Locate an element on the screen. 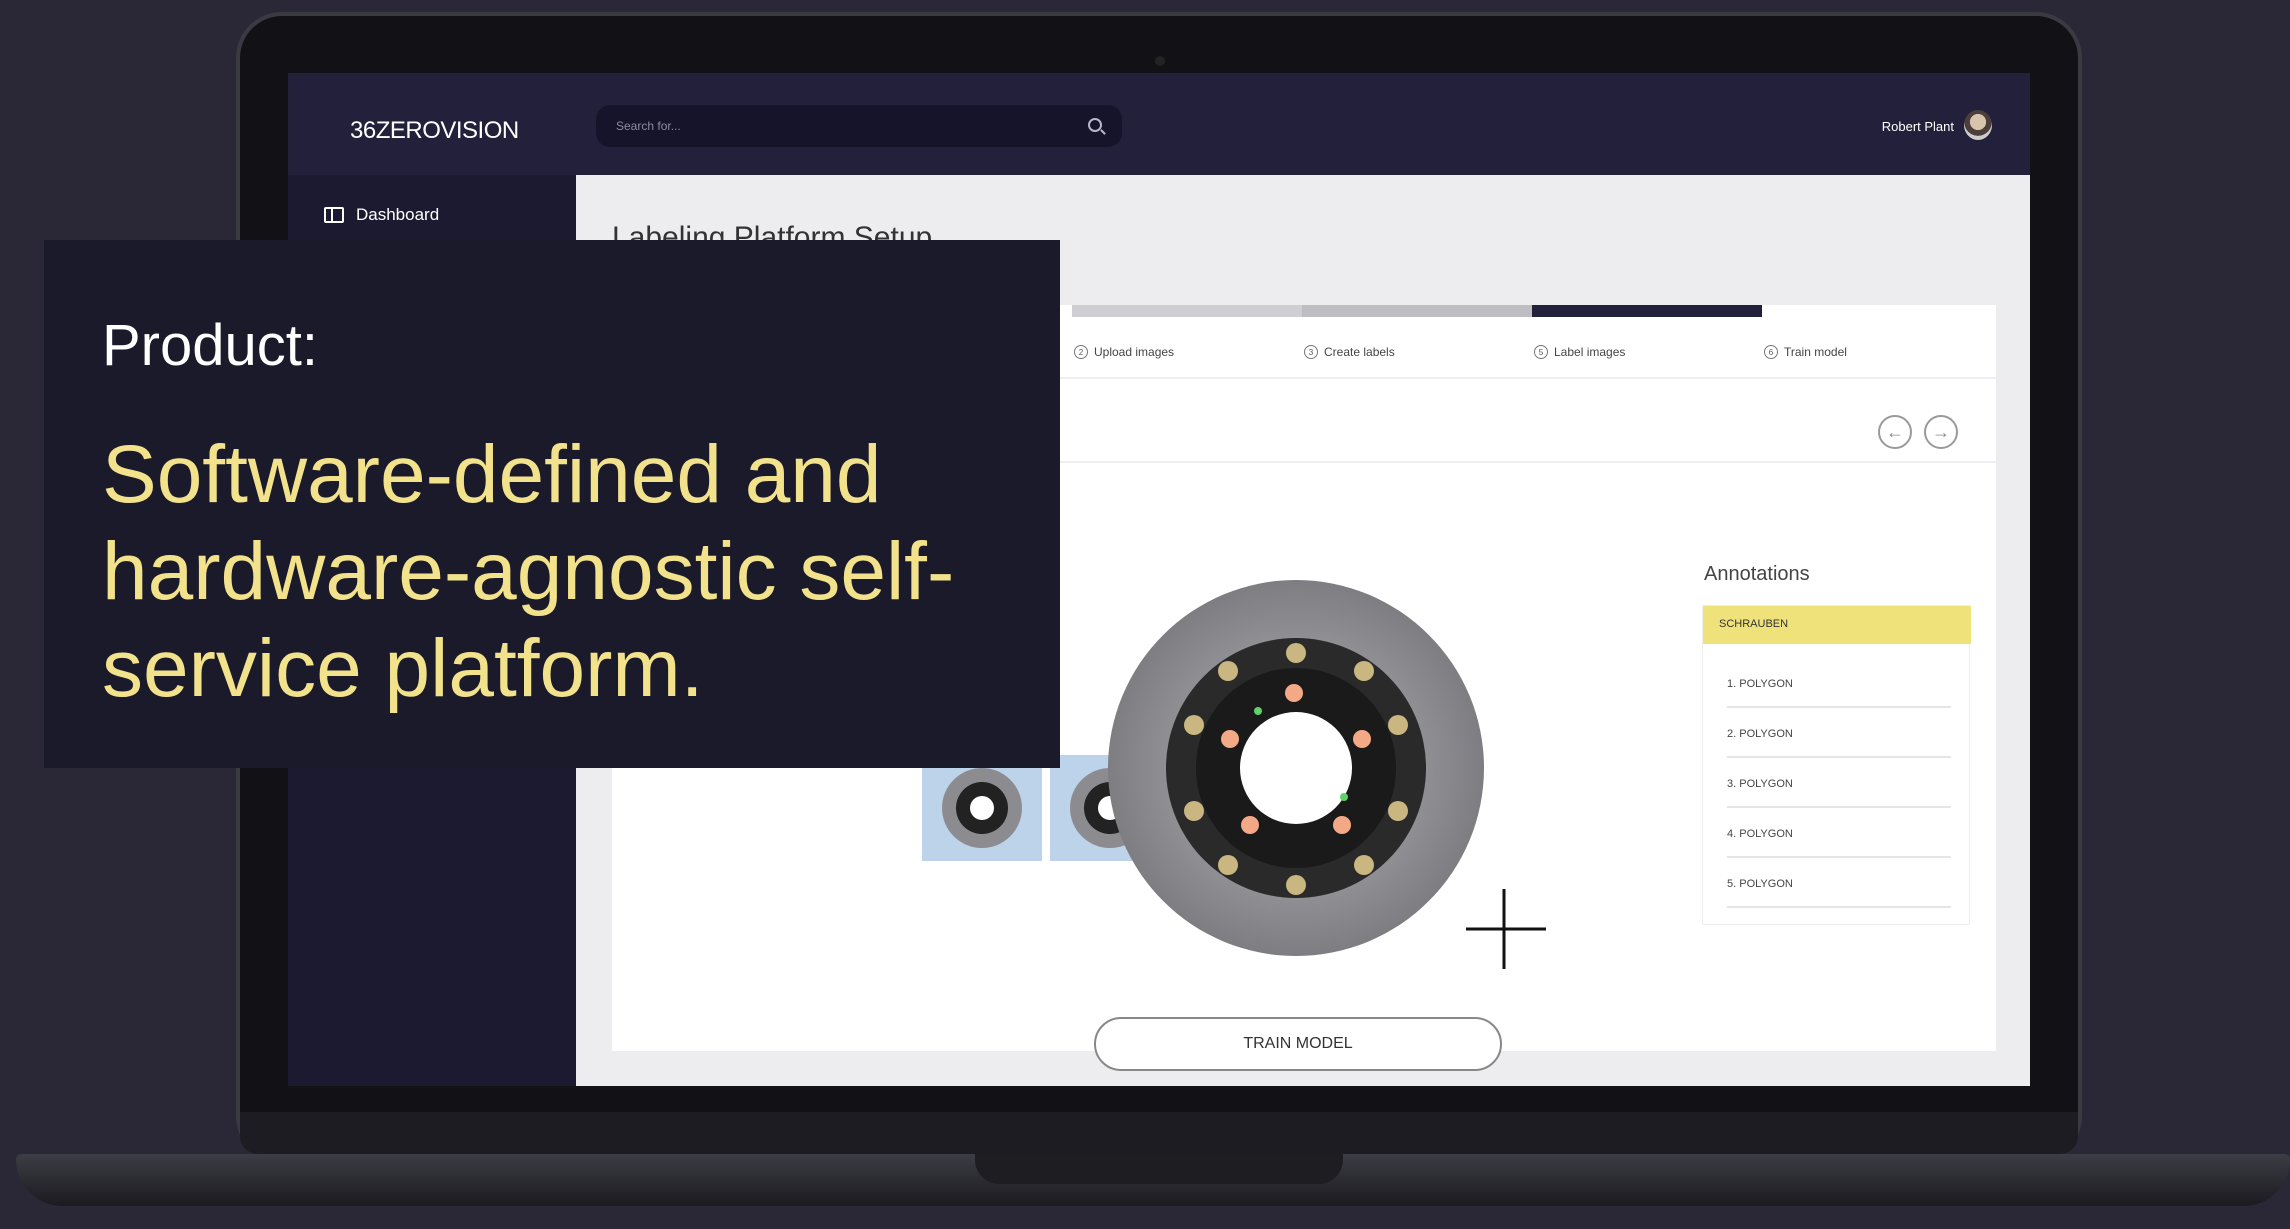  app-logo: 36ZEROVISION is located at coordinates (434, 131).